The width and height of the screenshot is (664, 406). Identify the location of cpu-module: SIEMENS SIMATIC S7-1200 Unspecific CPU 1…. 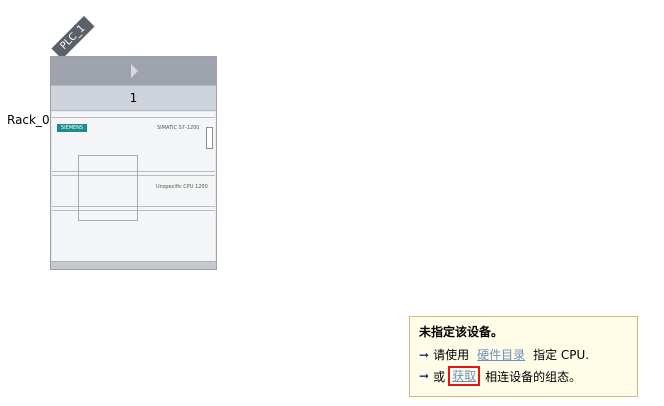
(133, 187).